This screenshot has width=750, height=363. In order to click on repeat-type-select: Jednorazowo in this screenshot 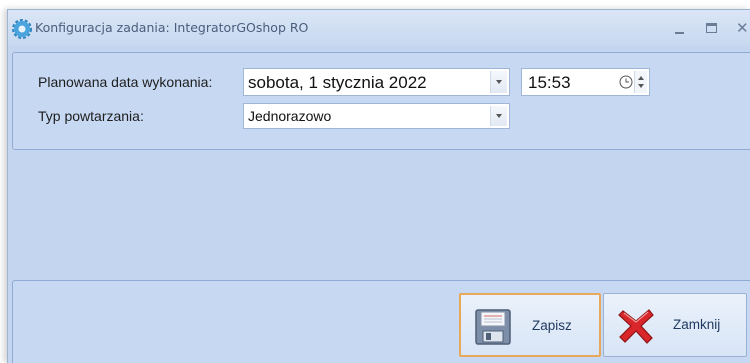, I will do `click(376, 116)`.